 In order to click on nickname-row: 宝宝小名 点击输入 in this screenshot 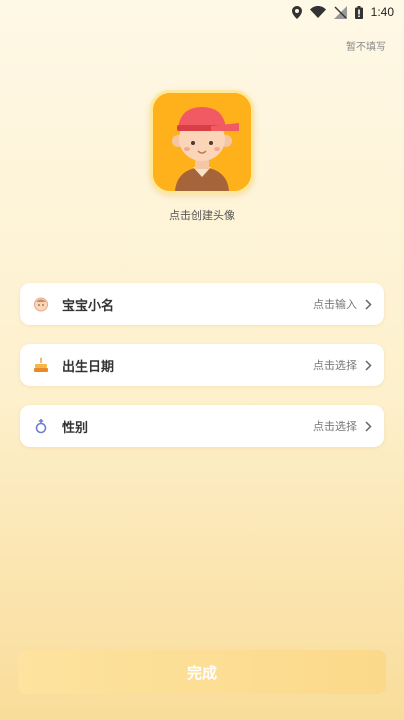, I will do `click(202, 304)`.